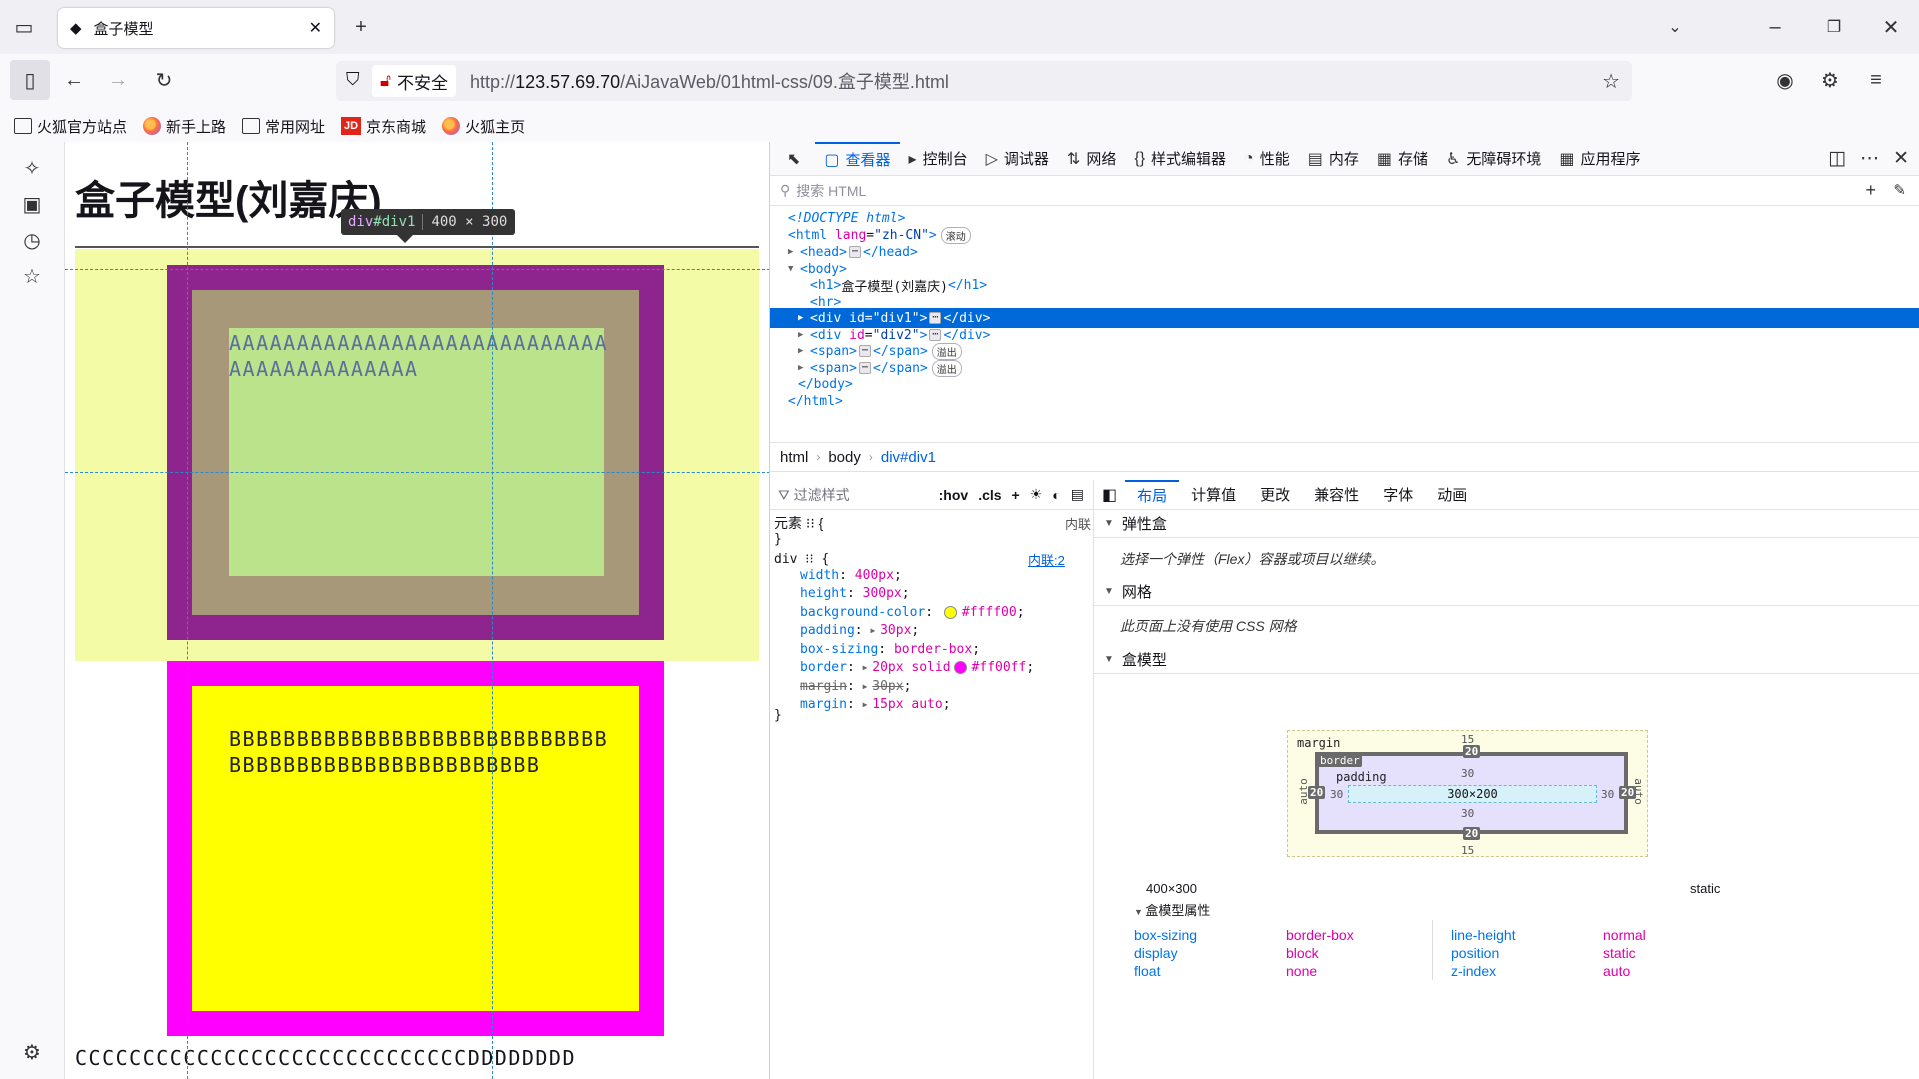 This screenshot has width=1919, height=1079. Describe the element at coordinates (855, 686) in the screenshot. I see `css-declaration: margin: ▶ 30px;` at that location.